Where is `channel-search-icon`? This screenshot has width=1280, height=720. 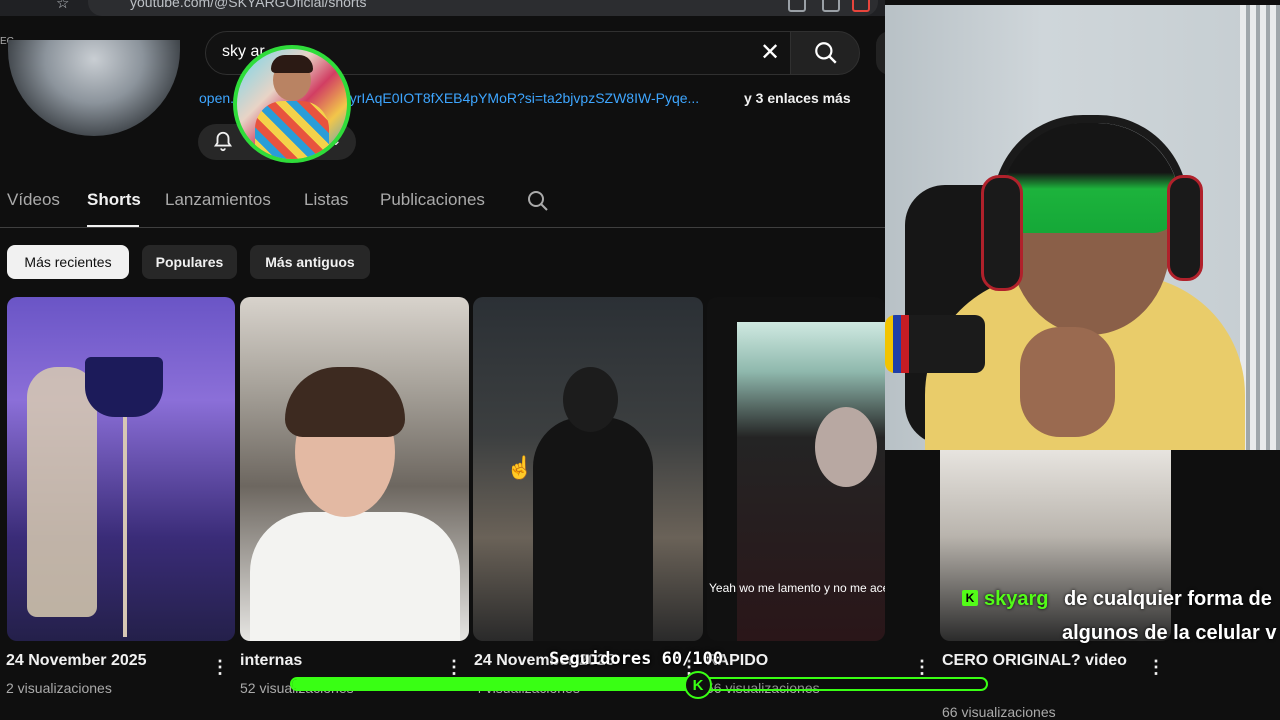
channel-search-icon is located at coordinates (538, 201).